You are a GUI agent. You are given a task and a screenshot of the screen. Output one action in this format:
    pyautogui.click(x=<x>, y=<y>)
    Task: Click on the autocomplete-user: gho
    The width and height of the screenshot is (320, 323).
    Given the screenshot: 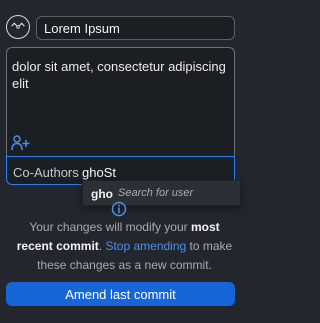 What is the action you would take?
    pyautogui.click(x=102, y=194)
    